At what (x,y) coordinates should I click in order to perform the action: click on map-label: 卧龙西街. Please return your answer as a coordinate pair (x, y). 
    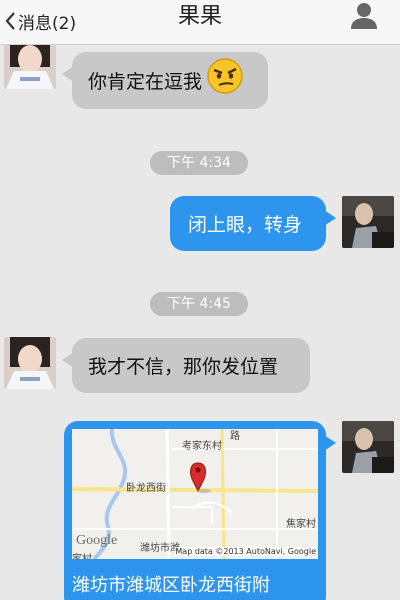
    Looking at the image, I should click on (146, 488).